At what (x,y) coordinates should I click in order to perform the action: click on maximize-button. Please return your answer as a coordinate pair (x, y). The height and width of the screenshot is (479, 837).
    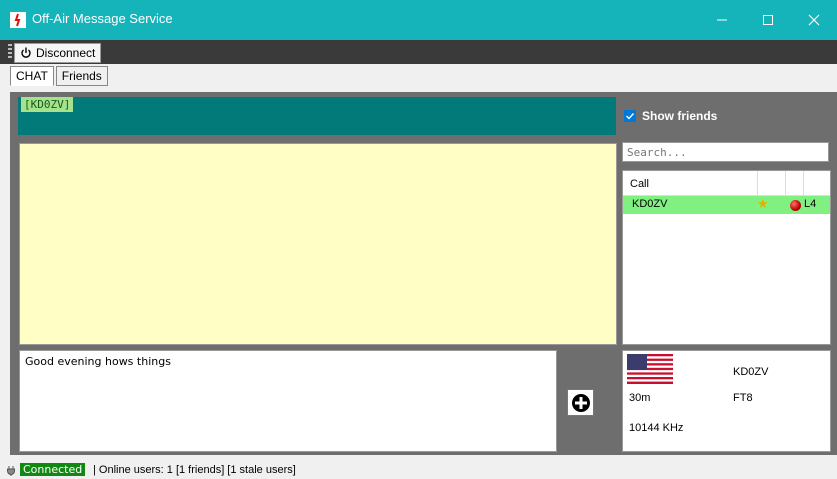
    Looking at the image, I should click on (768, 20).